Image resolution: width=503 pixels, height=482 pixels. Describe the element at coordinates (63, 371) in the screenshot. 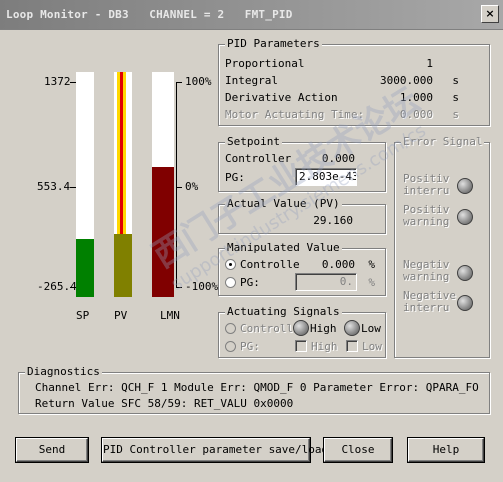

I see `diagnostics-title: Diagnostics` at that location.